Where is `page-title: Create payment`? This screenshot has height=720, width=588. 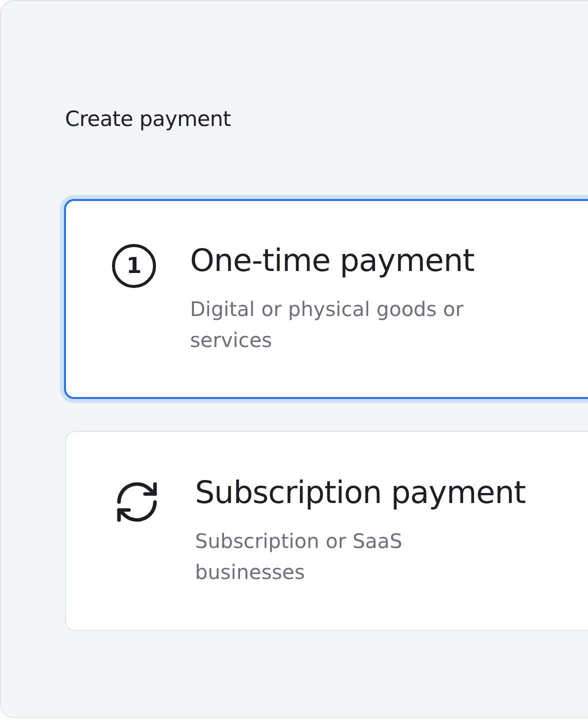 page-title: Create payment is located at coordinates (148, 119).